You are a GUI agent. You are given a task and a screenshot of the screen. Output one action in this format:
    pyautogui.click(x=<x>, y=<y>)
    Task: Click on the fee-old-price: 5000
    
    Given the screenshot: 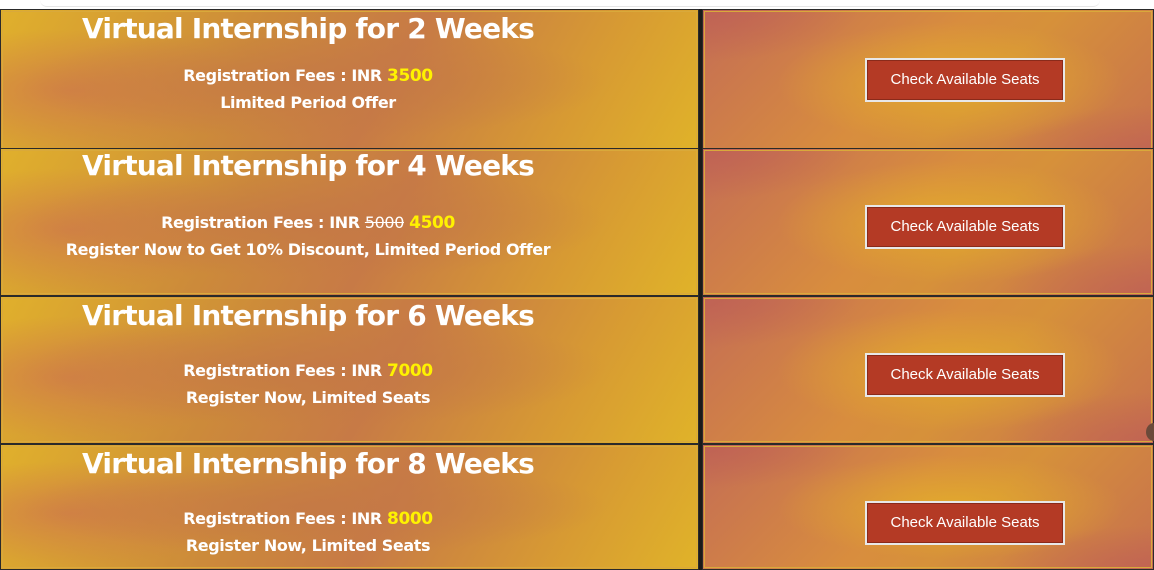 What is the action you would take?
    pyautogui.click(x=384, y=222)
    